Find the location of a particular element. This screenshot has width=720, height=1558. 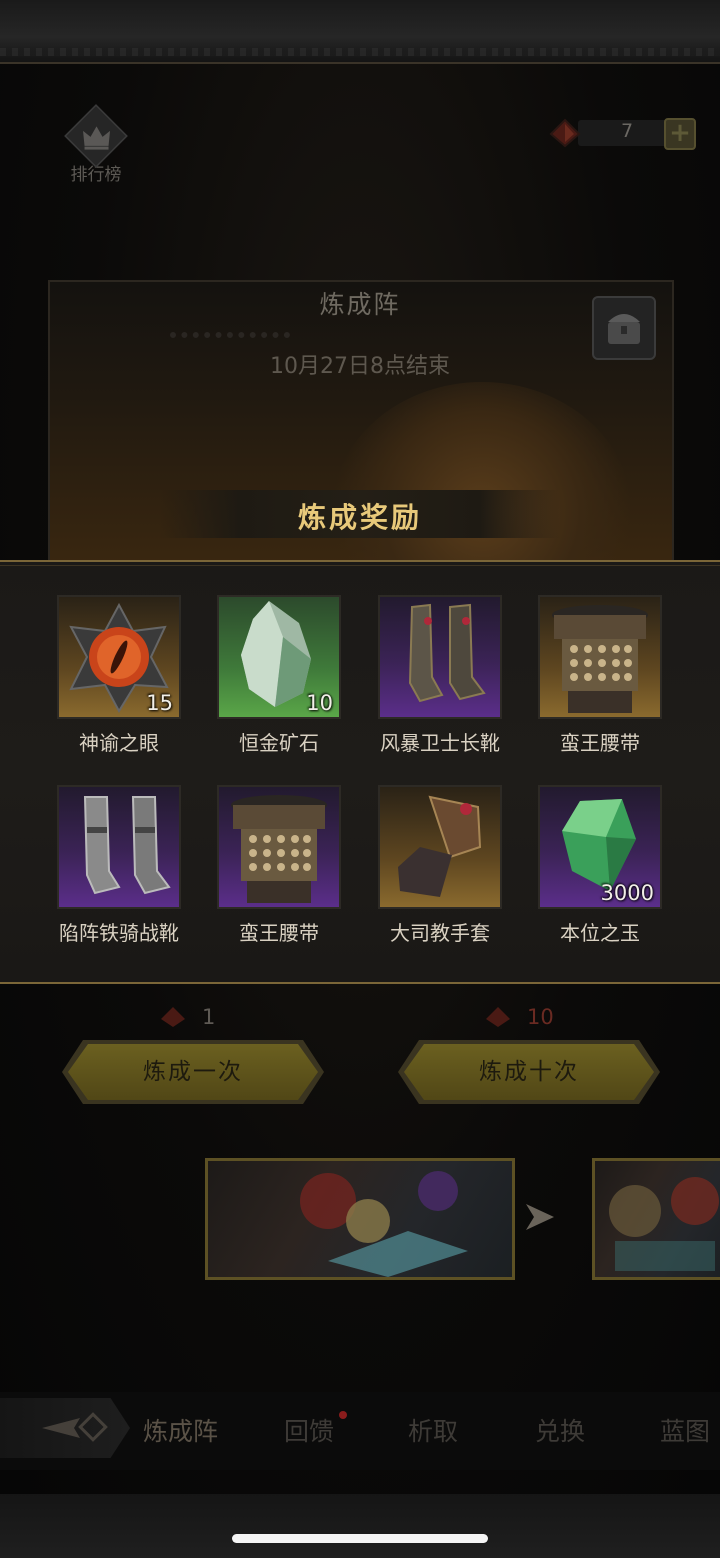

reward-item: 15 神谕之眼 is located at coordinates (119, 675).